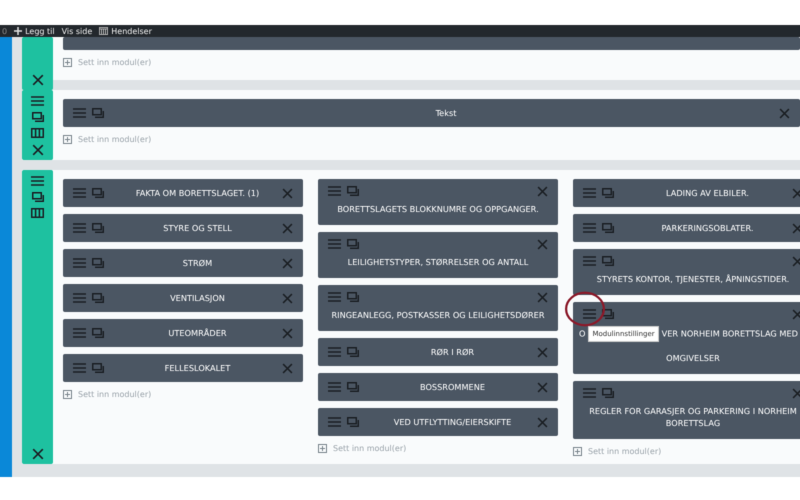  Describe the element at coordinates (707, 228) in the screenshot. I see `module-title: PARKERINGSOBLATER.` at that location.